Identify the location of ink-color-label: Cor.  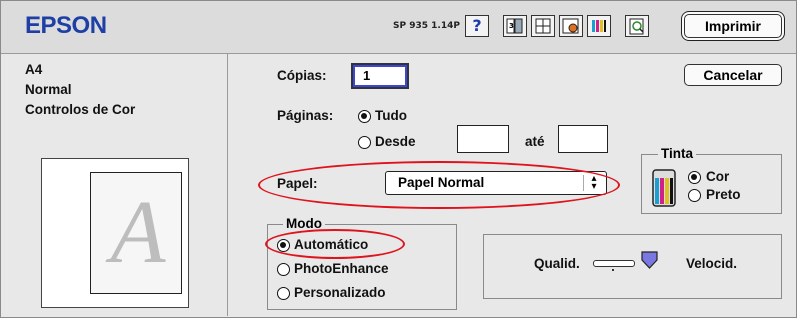
(718, 176).